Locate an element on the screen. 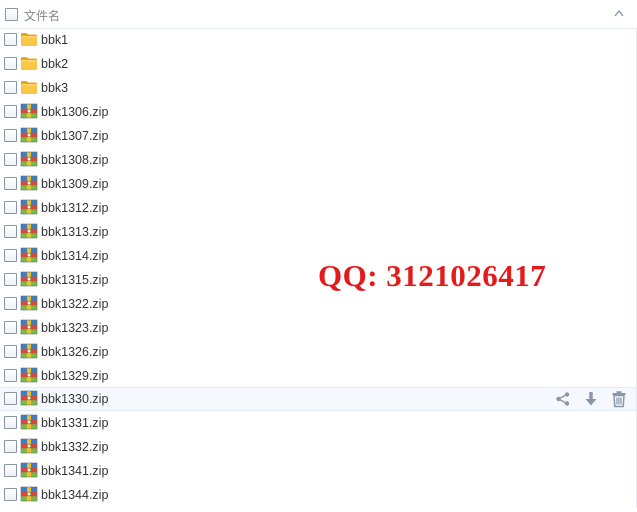 Image resolution: width=637 pixels, height=512 pixels. file-row: bbk1330.zip is located at coordinates (318, 399).